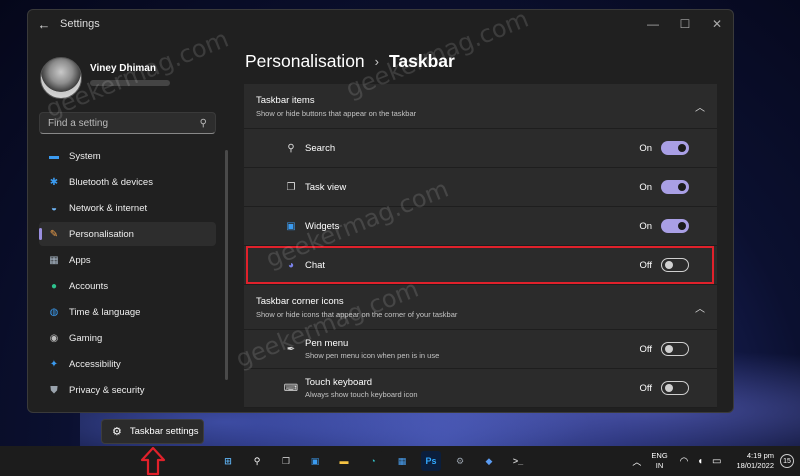  Describe the element at coordinates (130, 82) in the screenshot. I see `profile-email-redacted` at that location.